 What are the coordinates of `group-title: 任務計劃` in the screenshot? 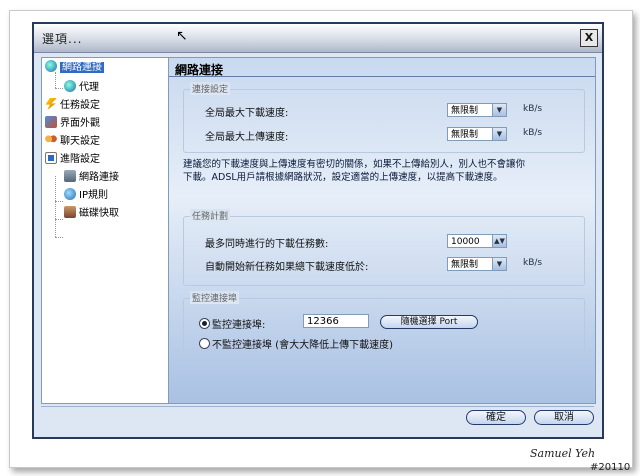 It's located at (210, 215).